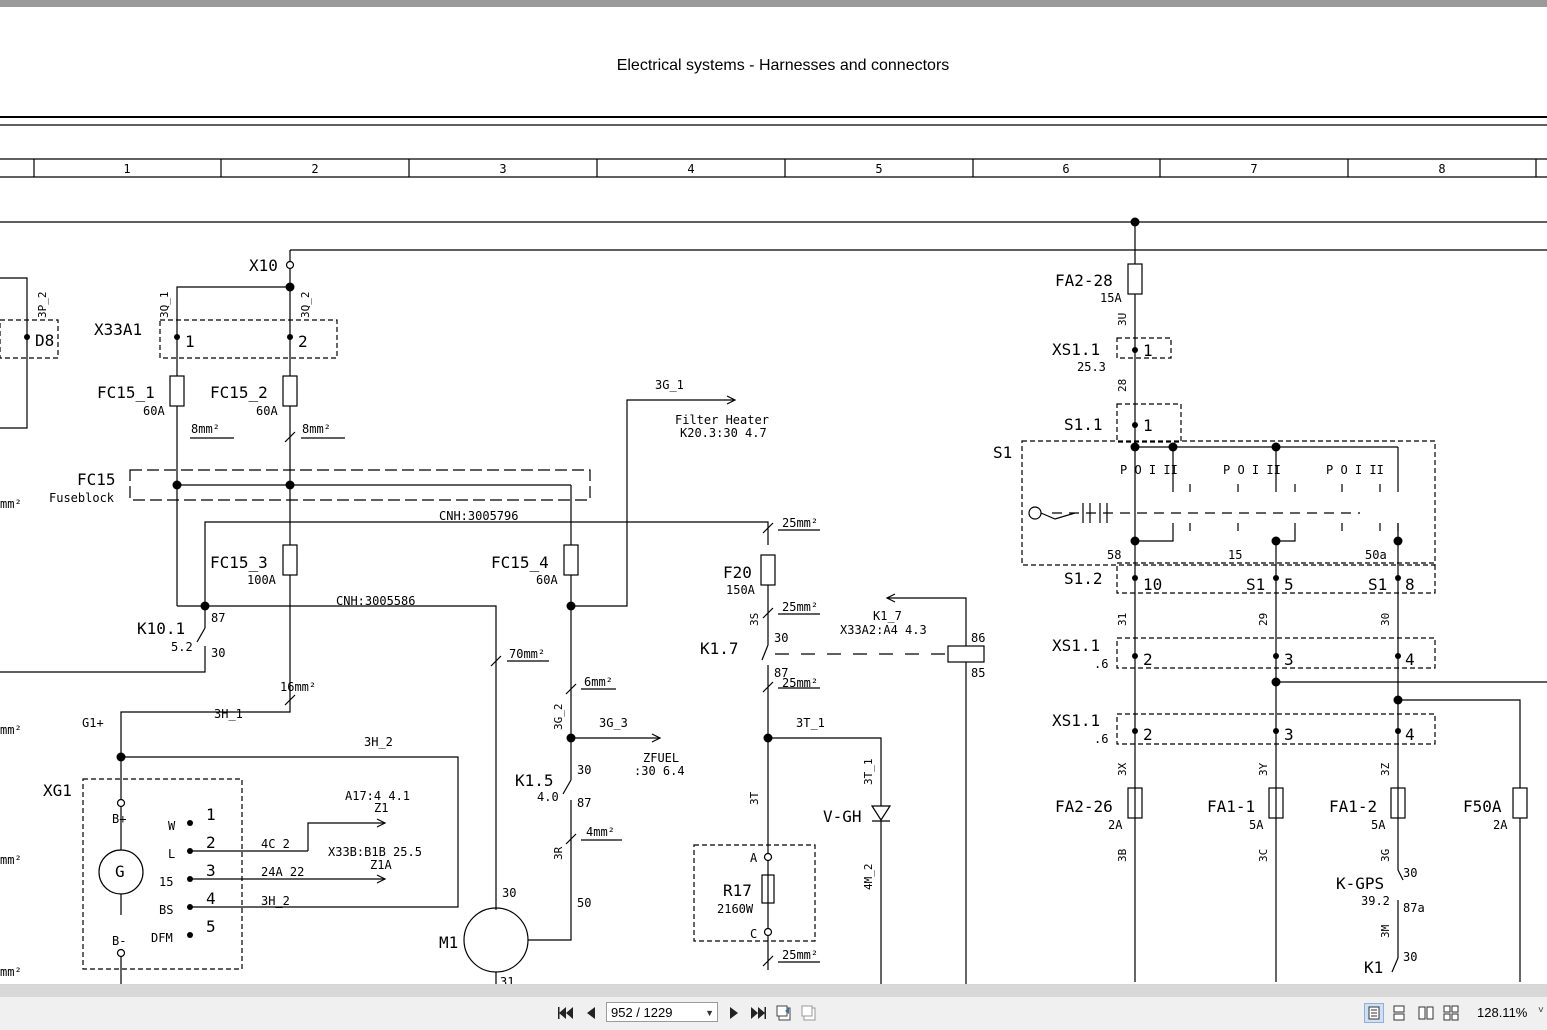 This screenshot has height=1030, width=1547. I want to click on column-1: 1, so click(126, 169).